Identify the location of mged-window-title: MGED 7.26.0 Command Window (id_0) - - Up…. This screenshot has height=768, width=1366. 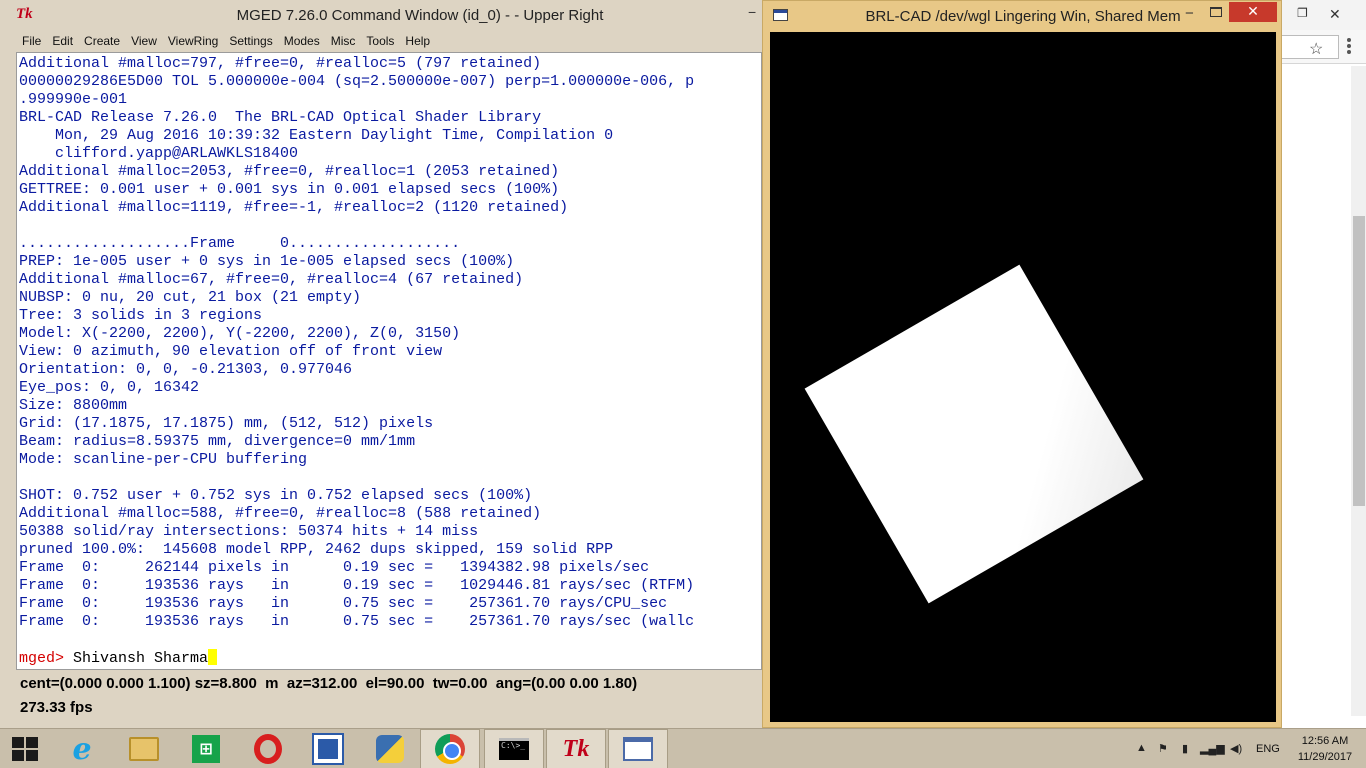
(420, 15).